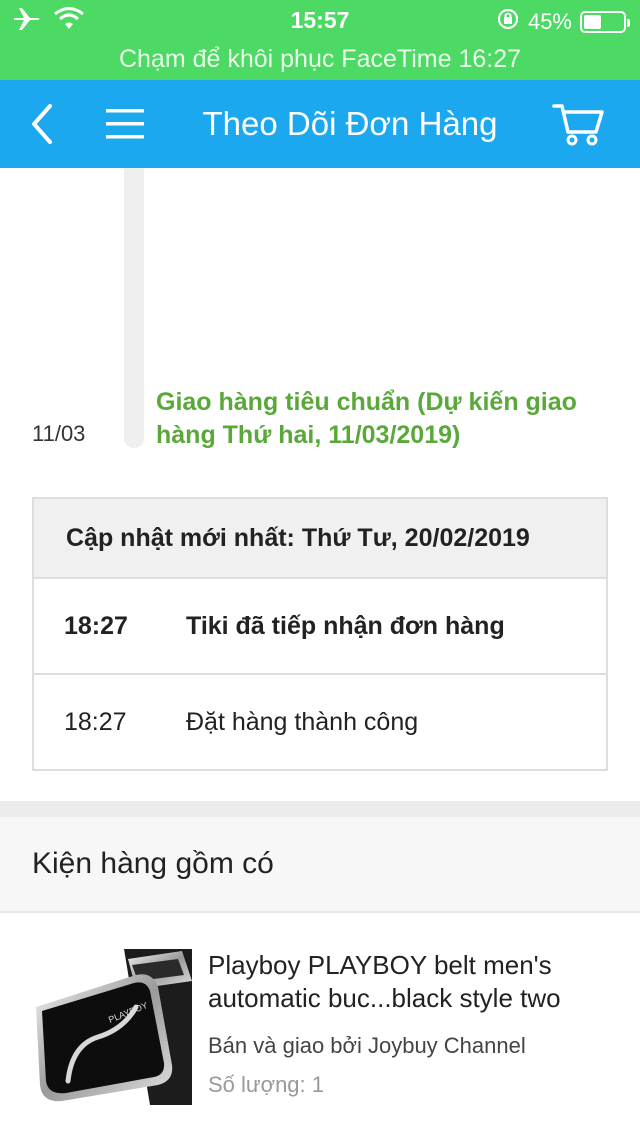  Describe the element at coordinates (605, 22) in the screenshot. I see `battery-icon` at that location.